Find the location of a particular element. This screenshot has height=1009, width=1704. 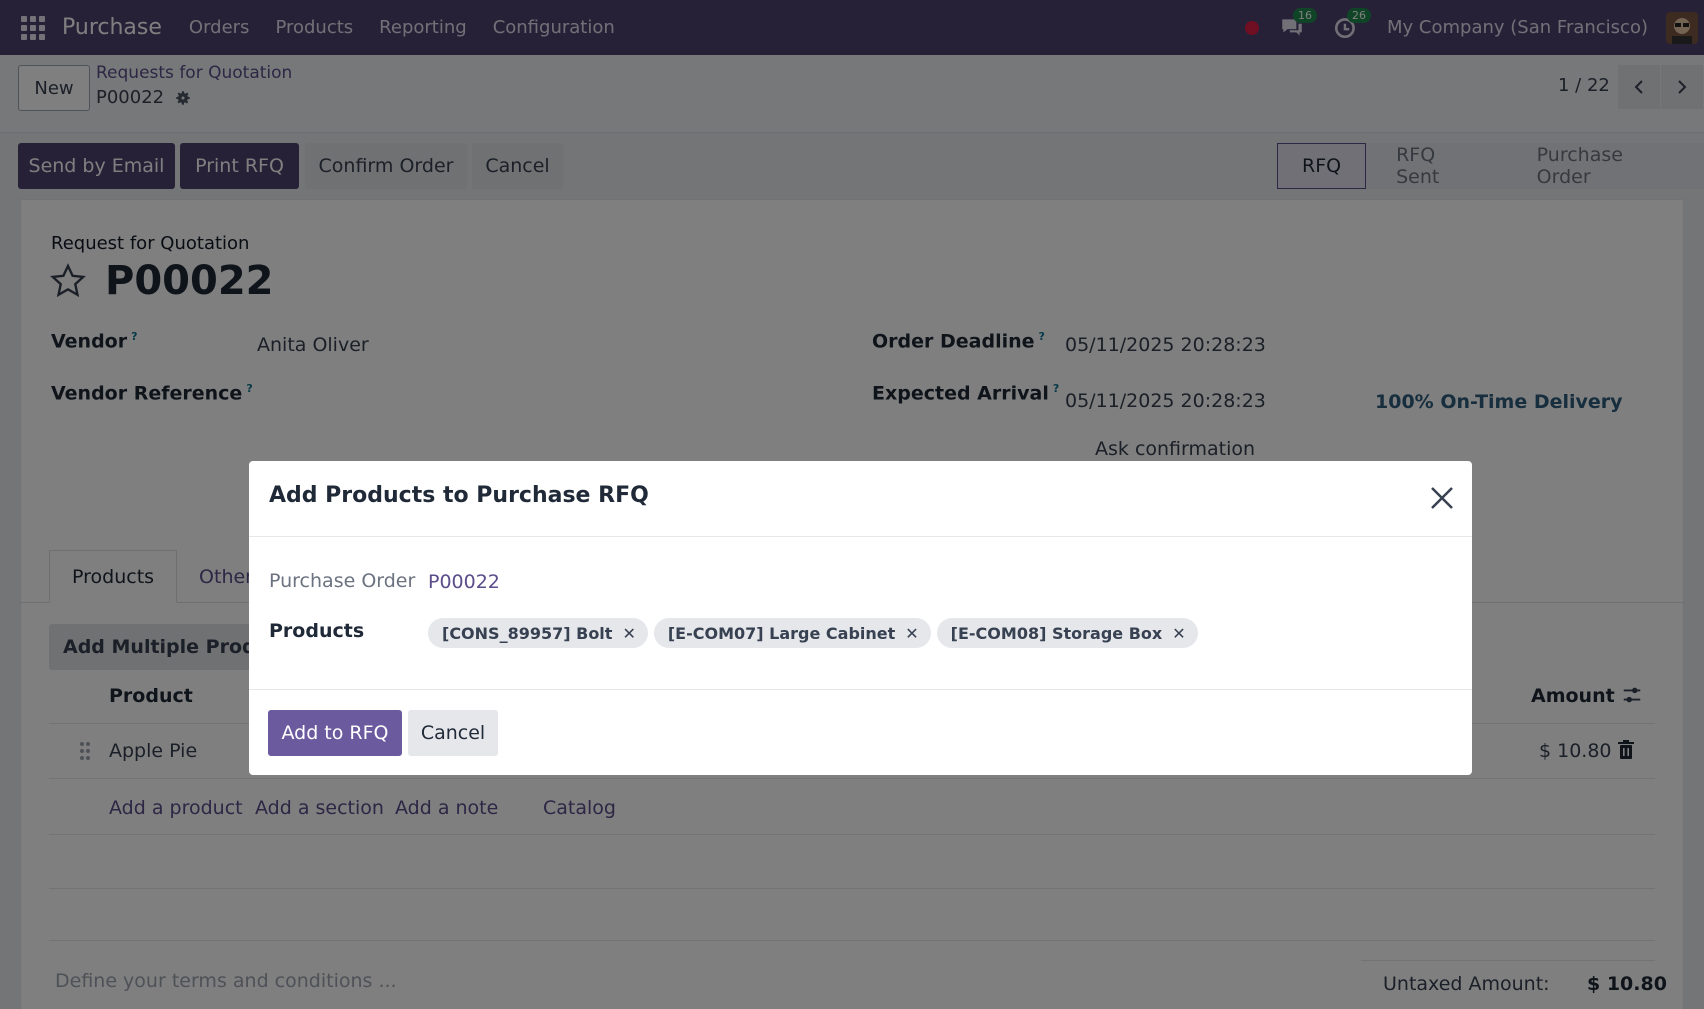

product-tag: [E-COM07] Large Cabinet ✕ is located at coordinates (792, 633).